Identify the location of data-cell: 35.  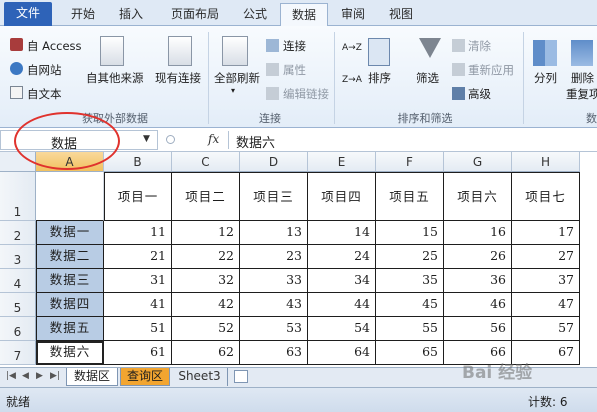
(410, 281).